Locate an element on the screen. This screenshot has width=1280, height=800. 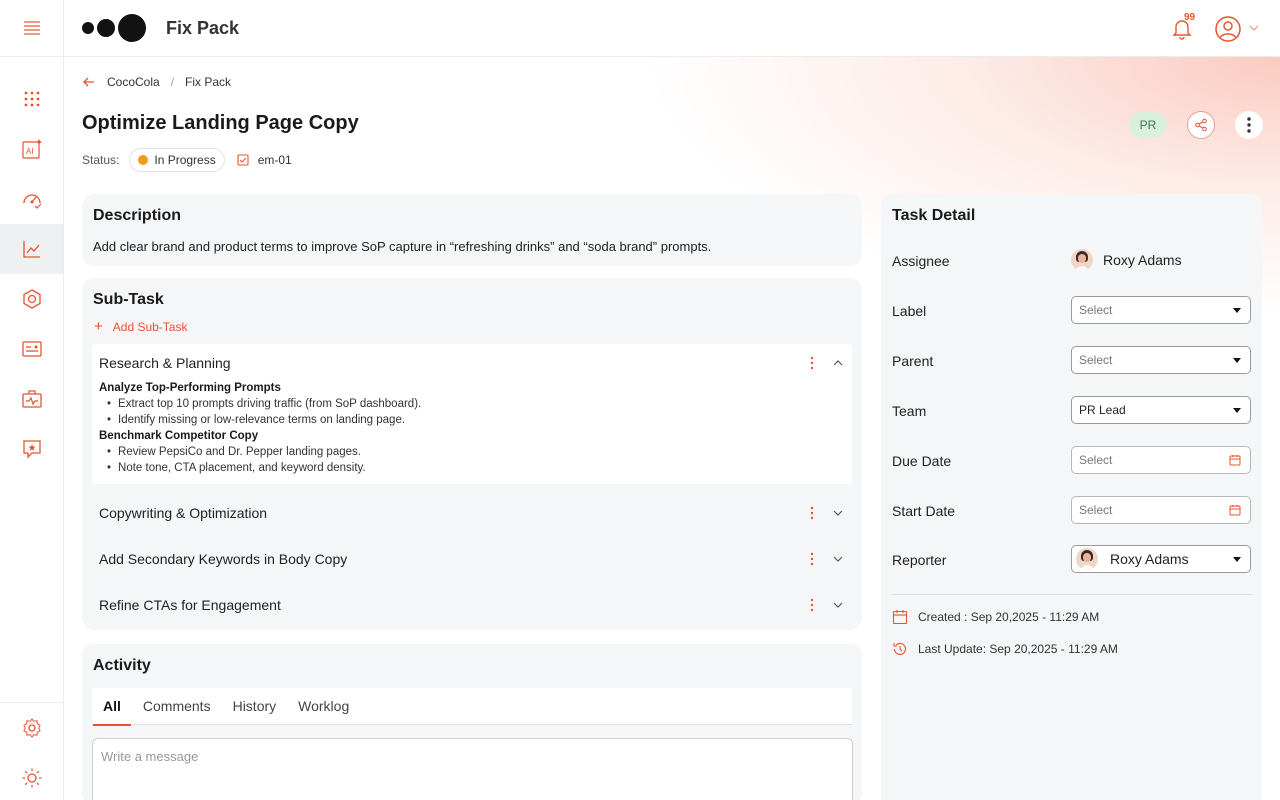
assignee-value: Roxy Adams is located at coordinates (1126, 260).